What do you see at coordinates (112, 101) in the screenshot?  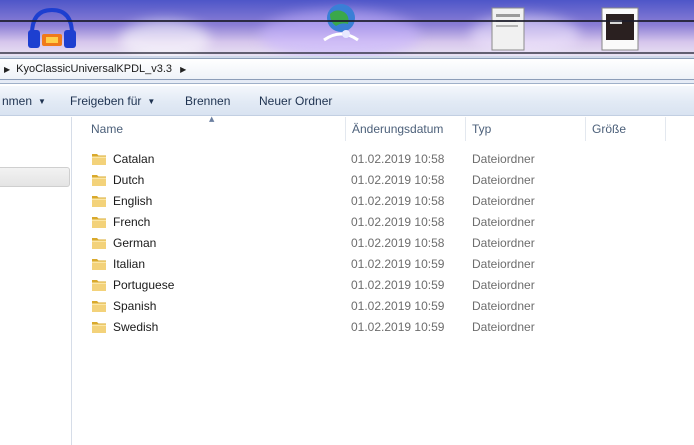 I see `share-button: Freigeben für ▼` at bounding box center [112, 101].